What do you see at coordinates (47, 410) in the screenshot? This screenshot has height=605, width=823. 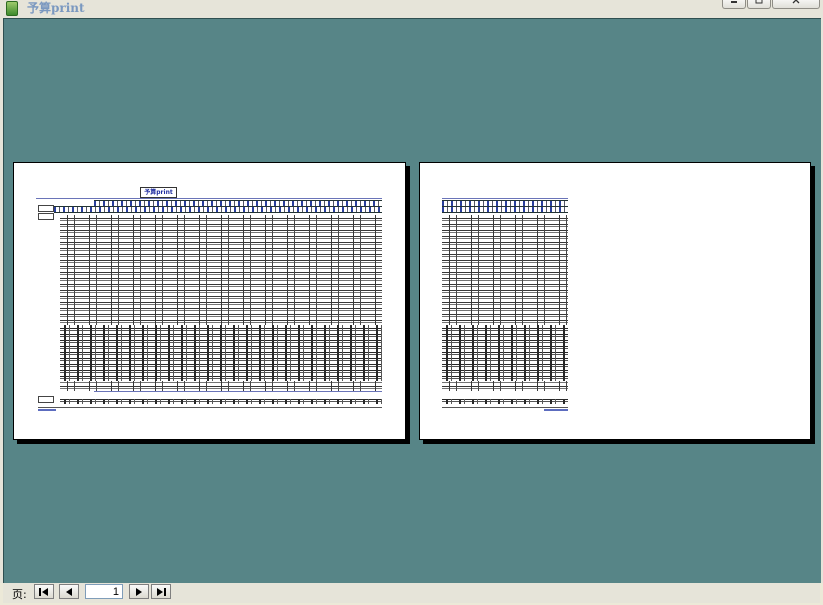 I see `footer-date` at bounding box center [47, 410].